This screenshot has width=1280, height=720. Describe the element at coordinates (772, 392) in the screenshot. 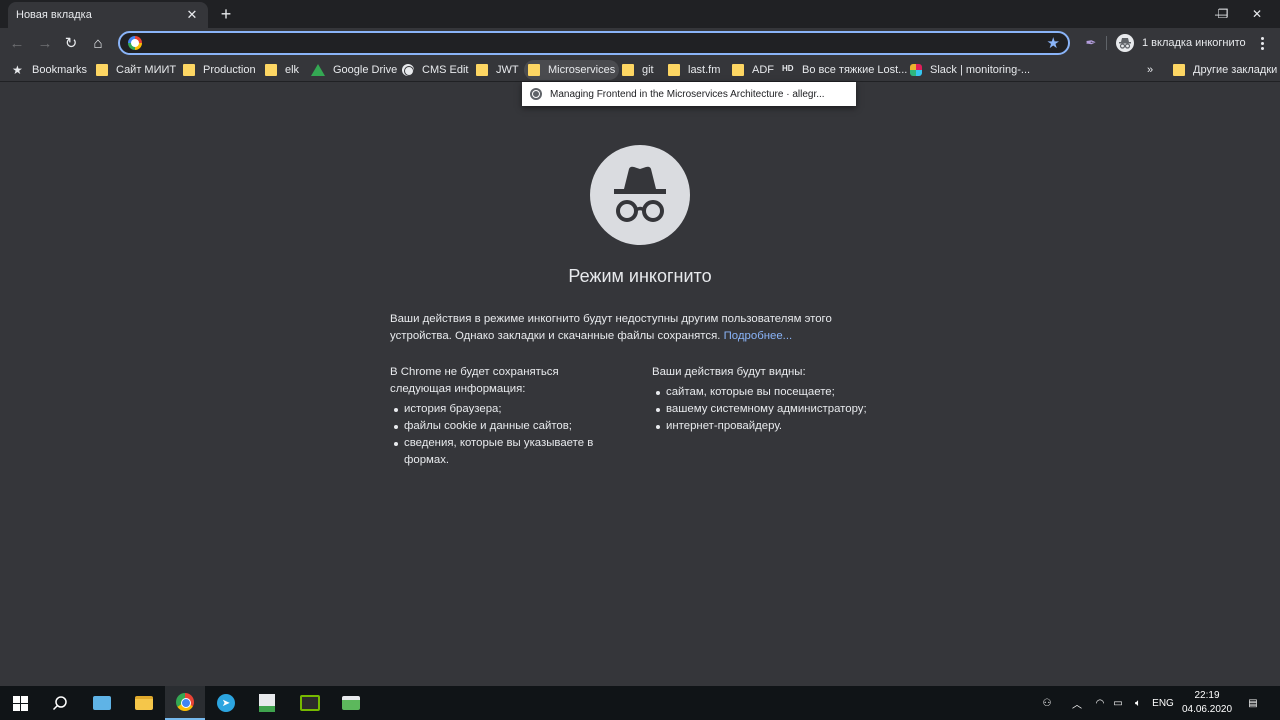

I see `list-item: сайтам, которые вы посещаете;` at that location.